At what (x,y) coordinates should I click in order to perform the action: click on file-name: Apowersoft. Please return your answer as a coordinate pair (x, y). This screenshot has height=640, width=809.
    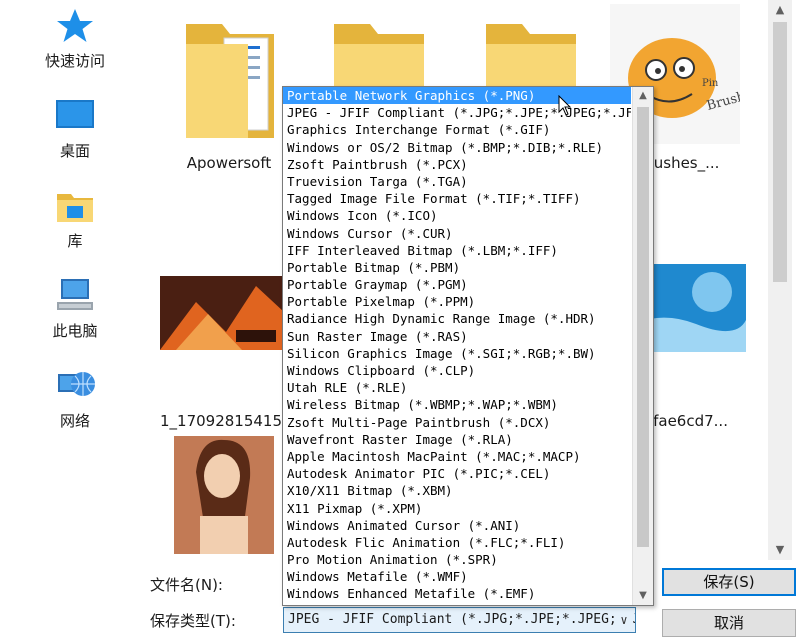
    Looking at the image, I should click on (229, 163).